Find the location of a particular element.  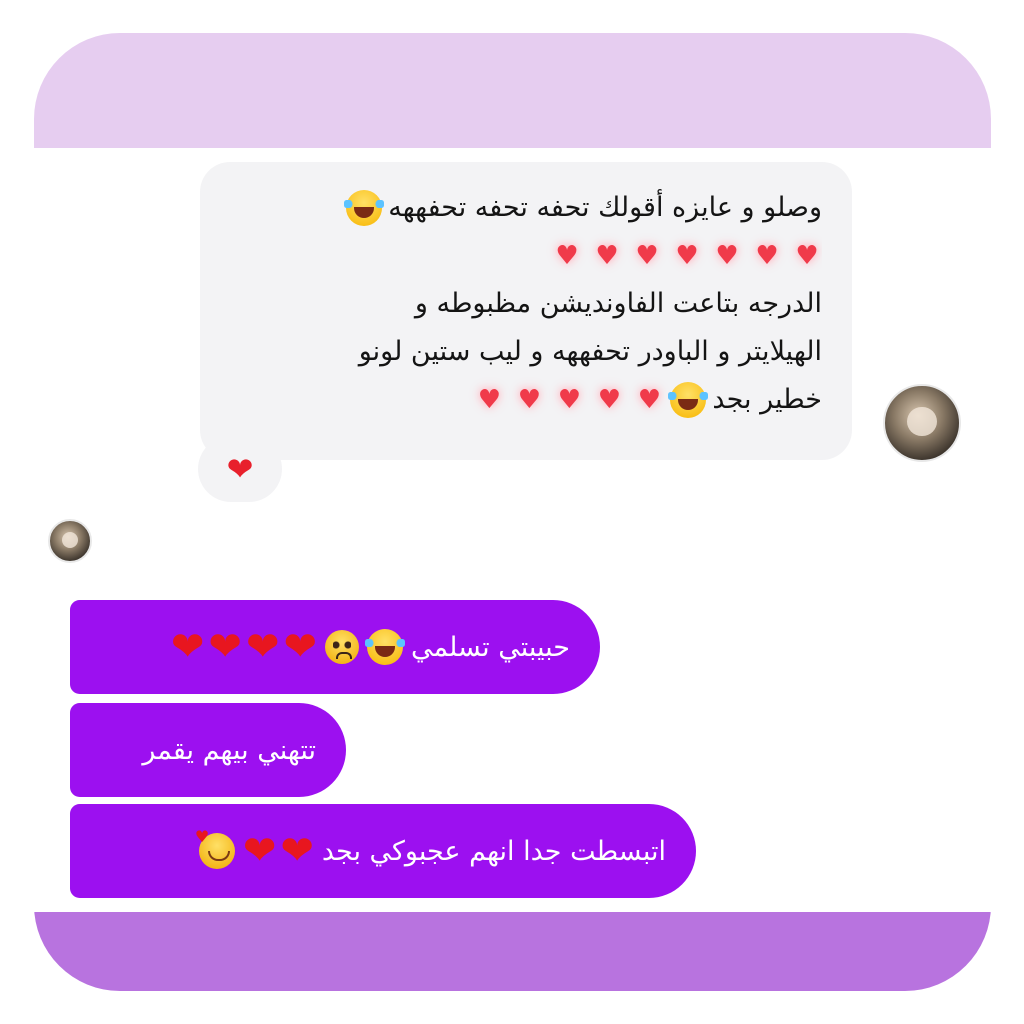

sent-message-bubble: تتهني بيهم يقمر is located at coordinates (208, 750).